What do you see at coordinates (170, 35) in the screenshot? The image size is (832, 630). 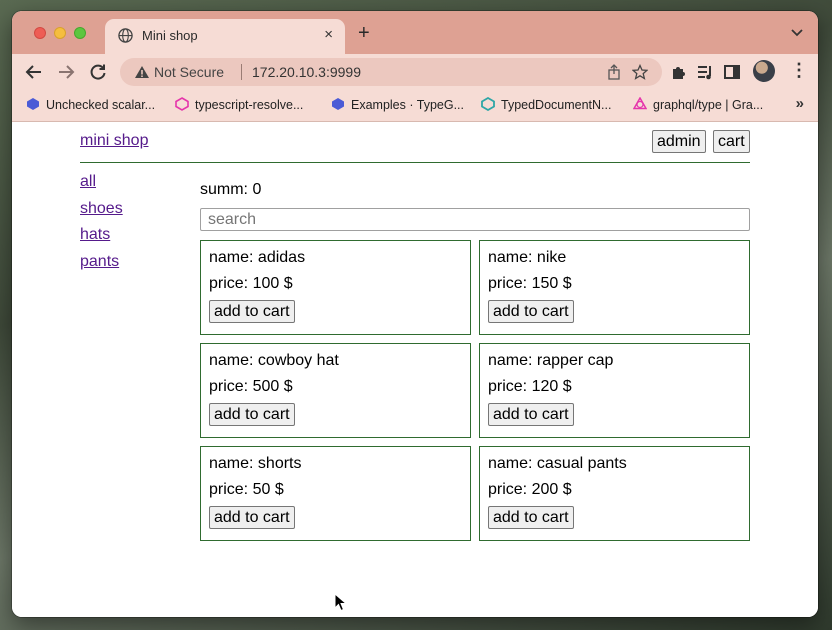 I see `tab-title: Mini shop` at bounding box center [170, 35].